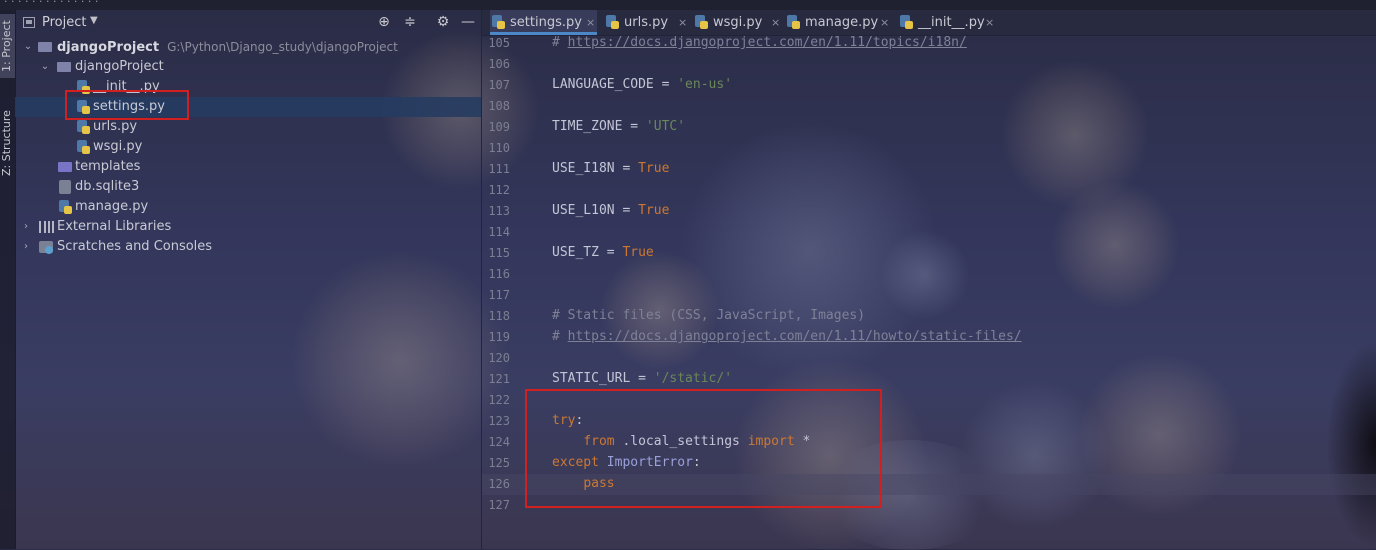  I want to click on line-number: 126, so click(499, 484).